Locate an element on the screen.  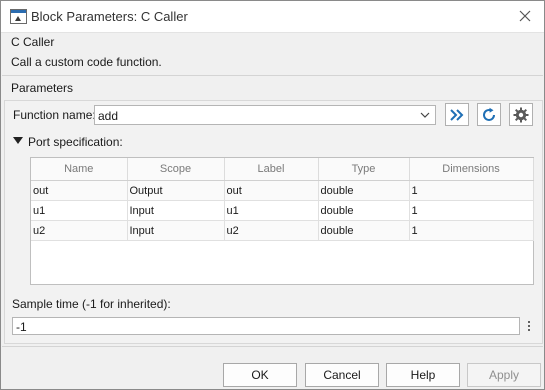
cell-label: u1 is located at coordinates (271, 210).